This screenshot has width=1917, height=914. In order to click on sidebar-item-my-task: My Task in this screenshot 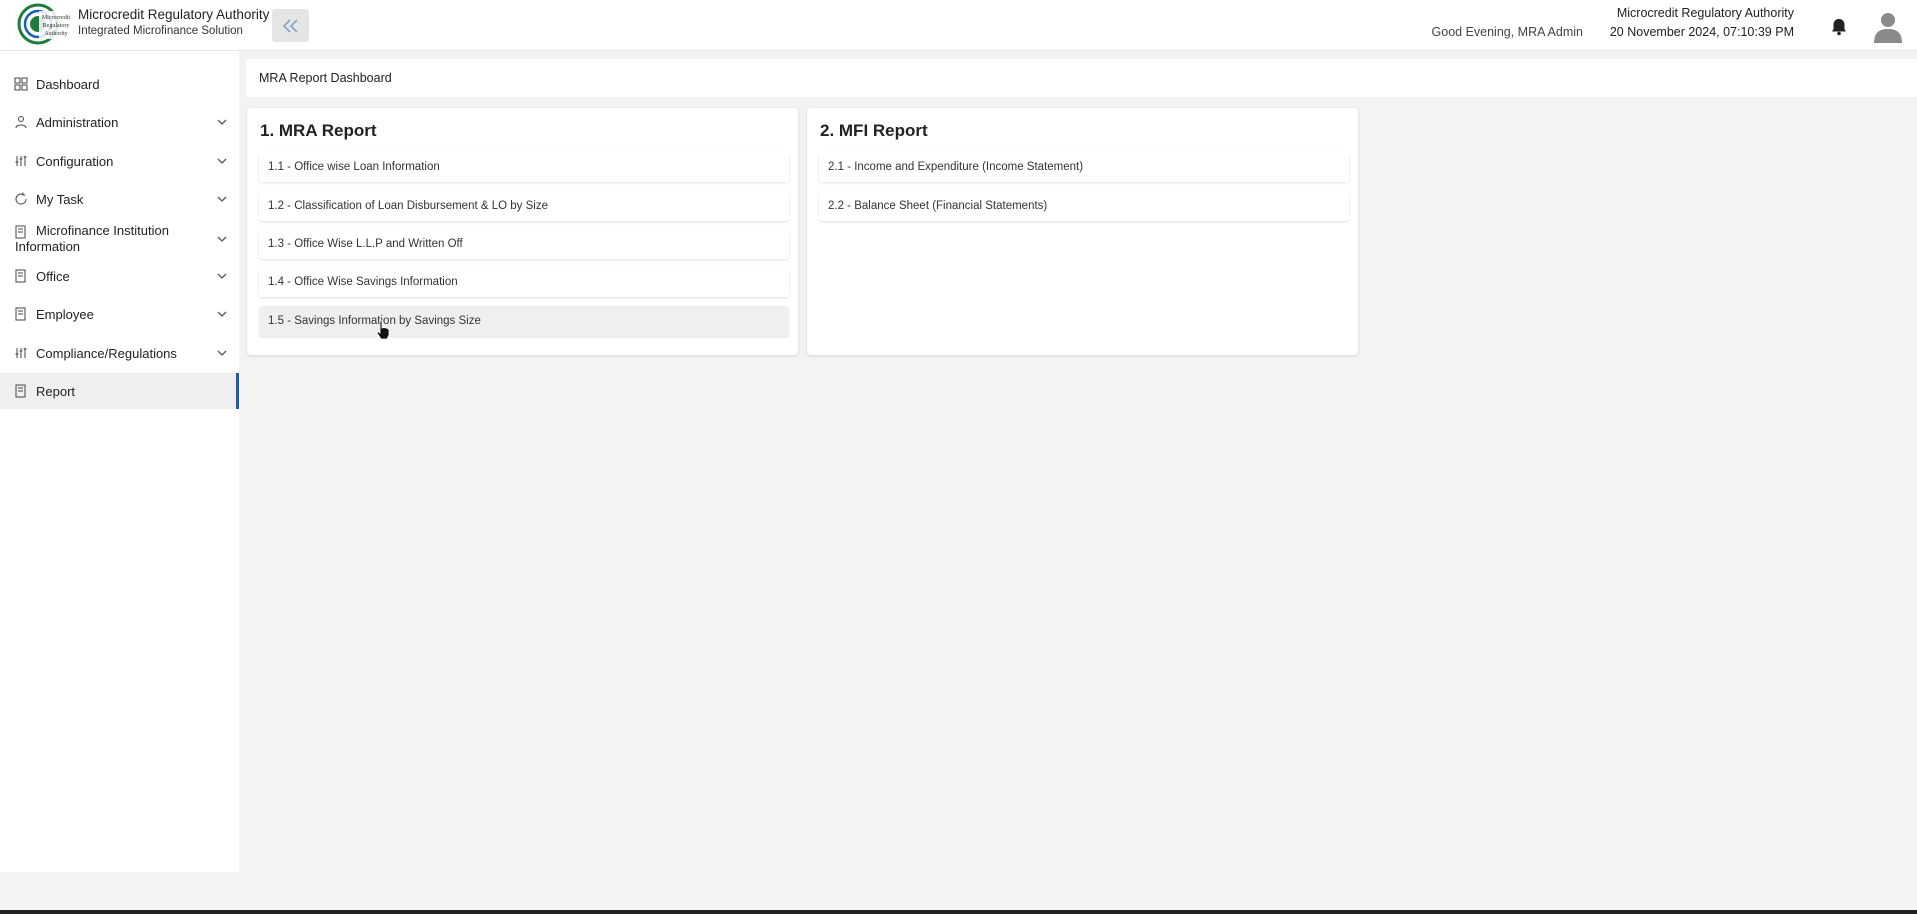, I will do `click(119, 199)`.